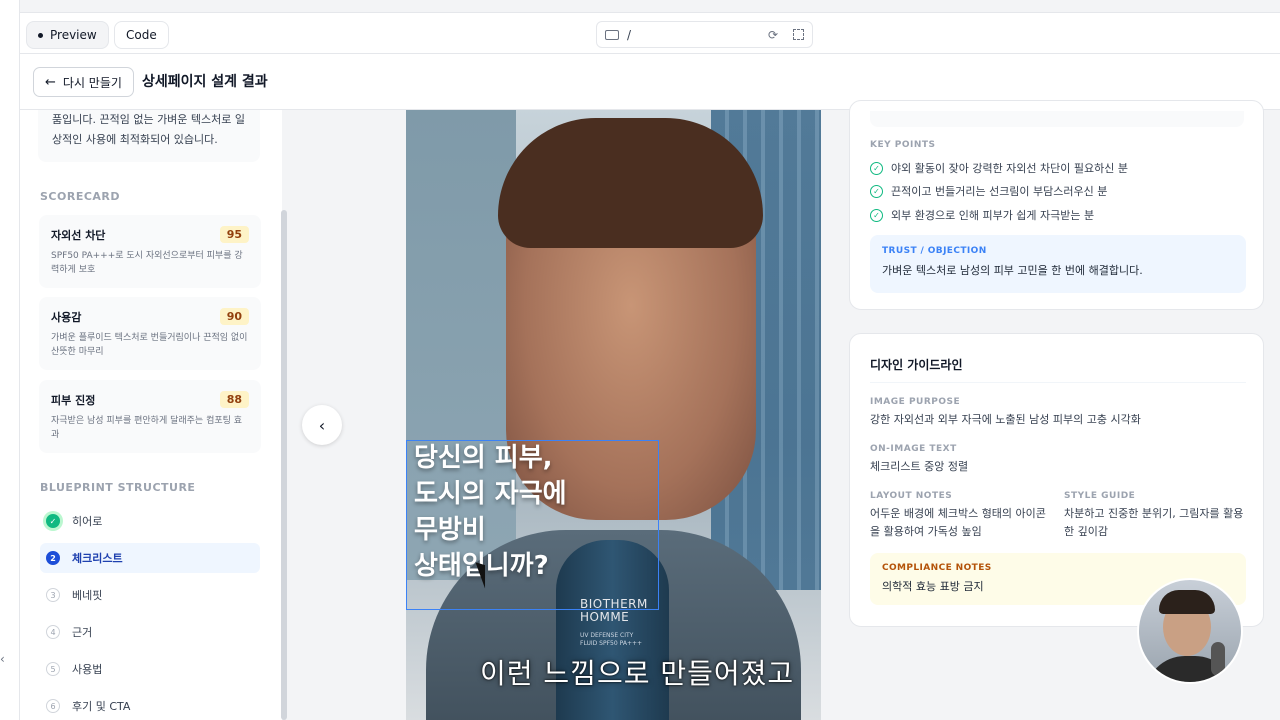  What do you see at coordinates (915, 402) in the screenshot?
I see `image-purpose-label: IMAGE PURPOSE` at bounding box center [915, 402].